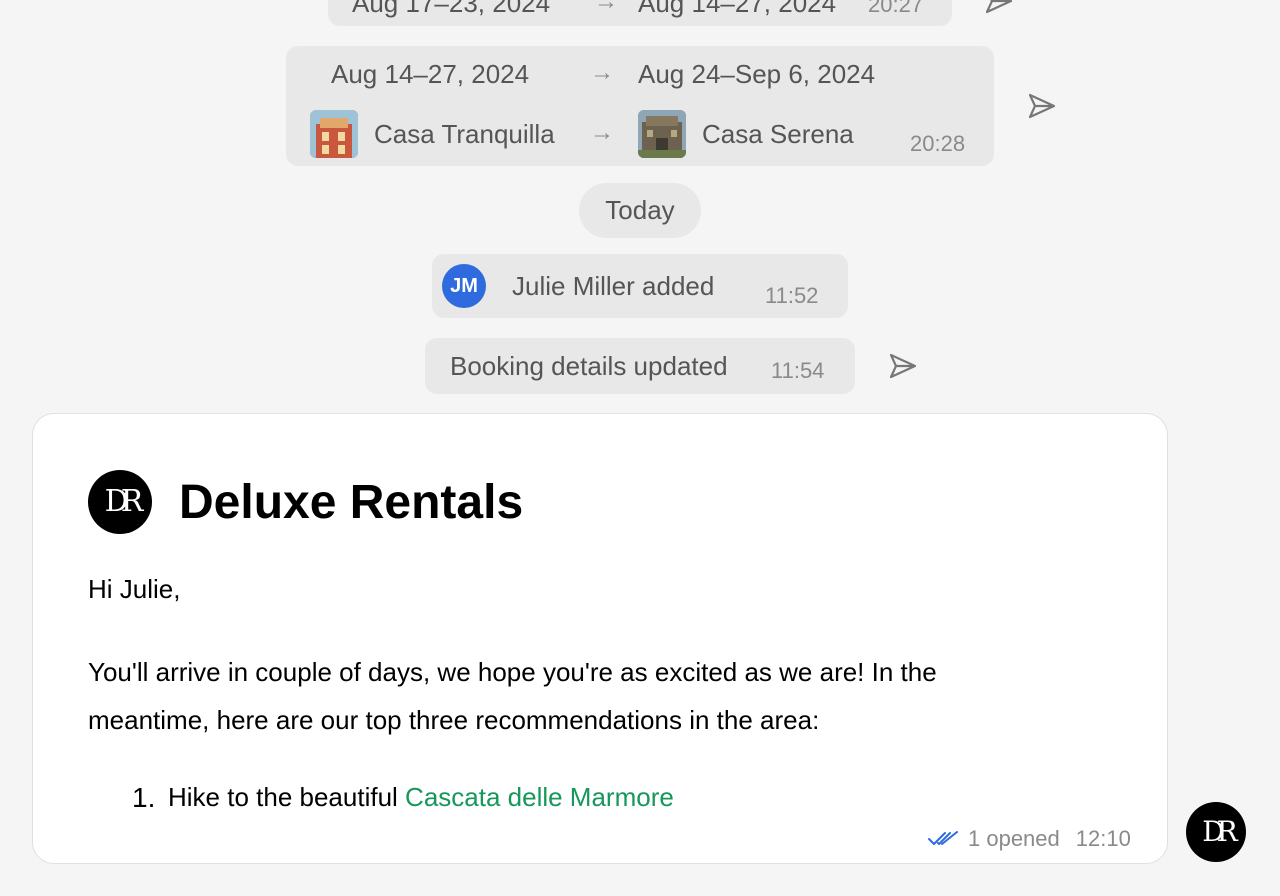 Image resolution: width=1280 pixels, height=896 pixels. Describe the element at coordinates (640, 210) in the screenshot. I see `day-separator: Today` at that location.